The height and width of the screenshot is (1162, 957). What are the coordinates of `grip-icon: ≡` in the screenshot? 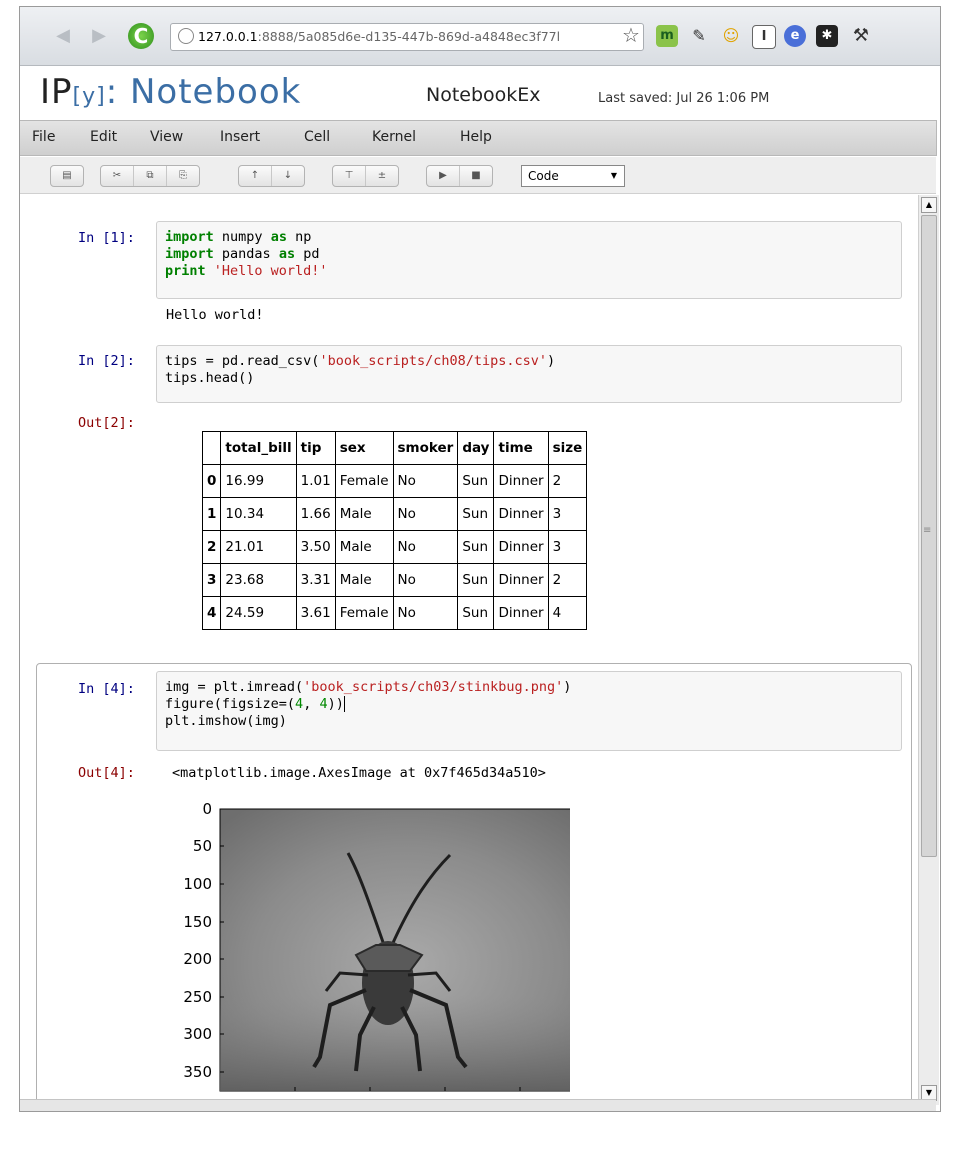 It's located at (927, 530).